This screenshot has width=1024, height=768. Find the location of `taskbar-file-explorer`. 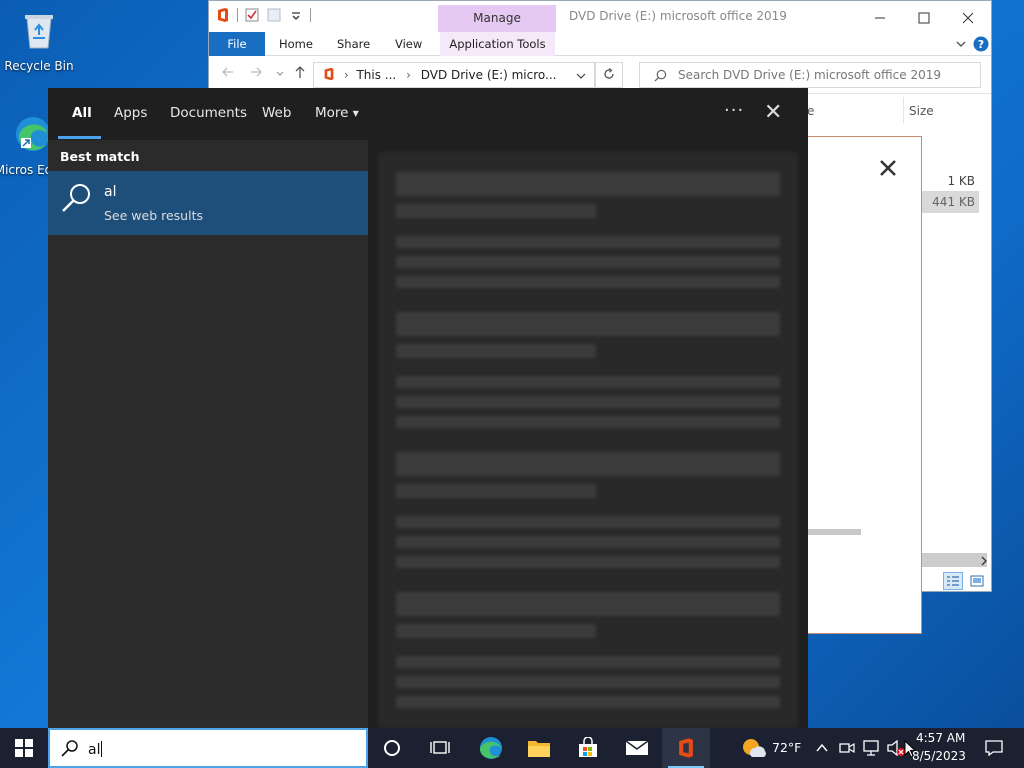

taskbar-file-explorer is located at coordinates (539, 748).